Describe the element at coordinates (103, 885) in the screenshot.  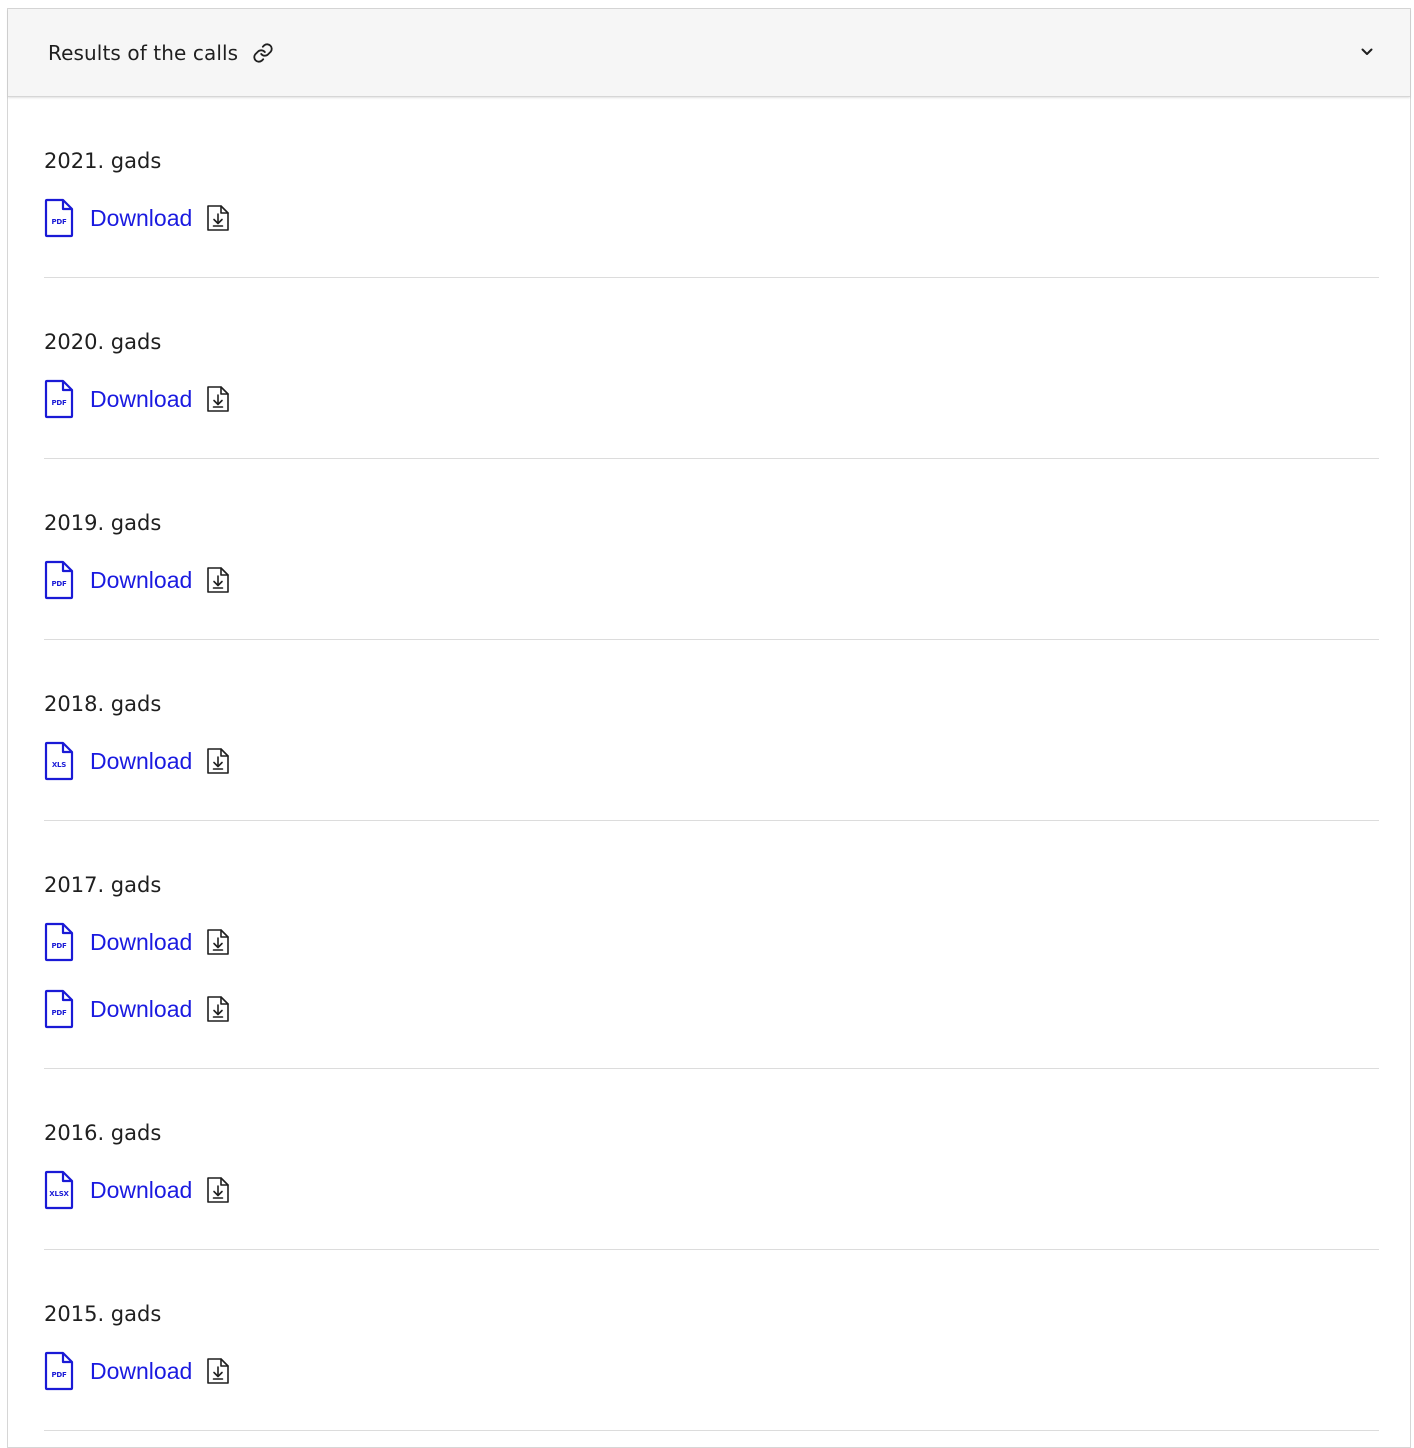
I see `year-heading: 2017. gads` at that location.